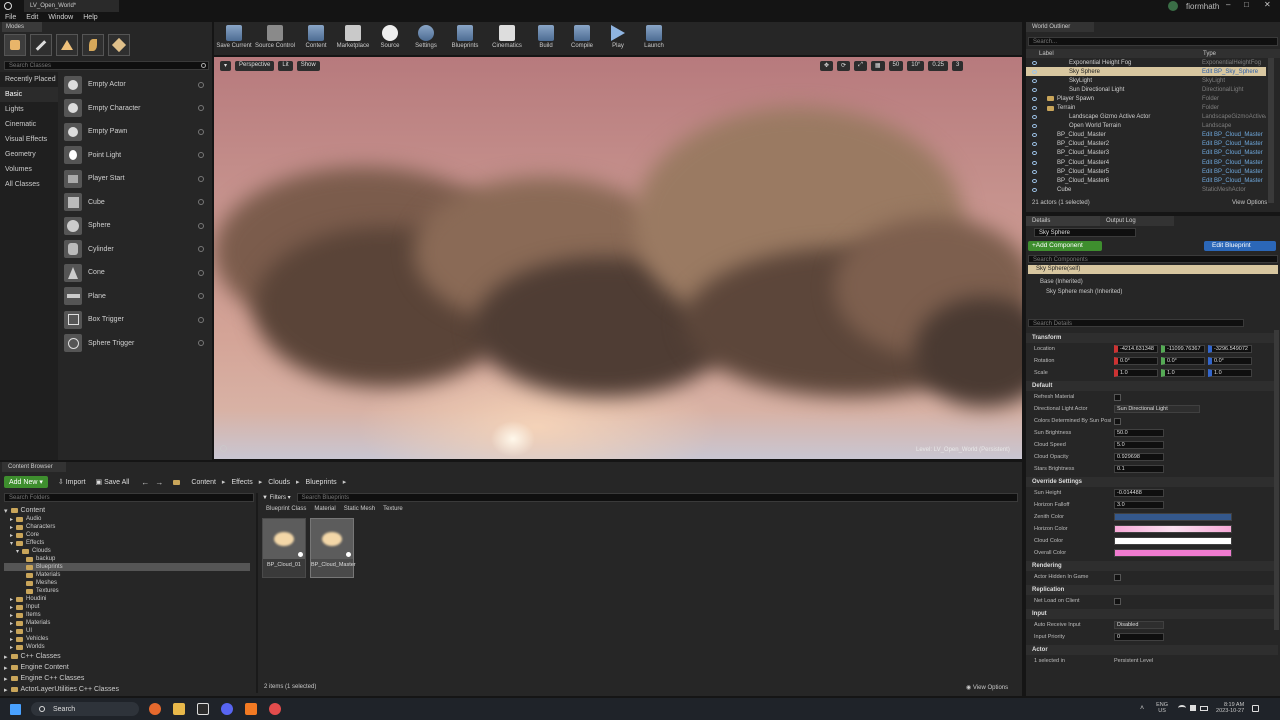  What do you see at coordinates (1157, 409) in the screenshot?
I see `directional-light-dropdown: Sun Directional Light` at bounding box center [1157, 409].